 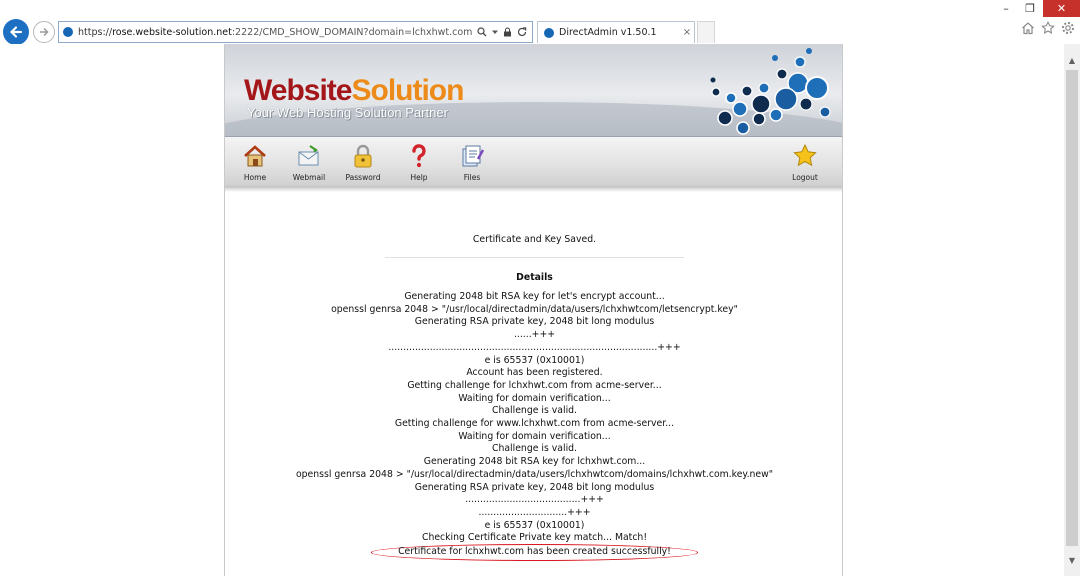 I want to click on vertical-scrollbar: ▲ ▼, so click(x=1072, y=310).